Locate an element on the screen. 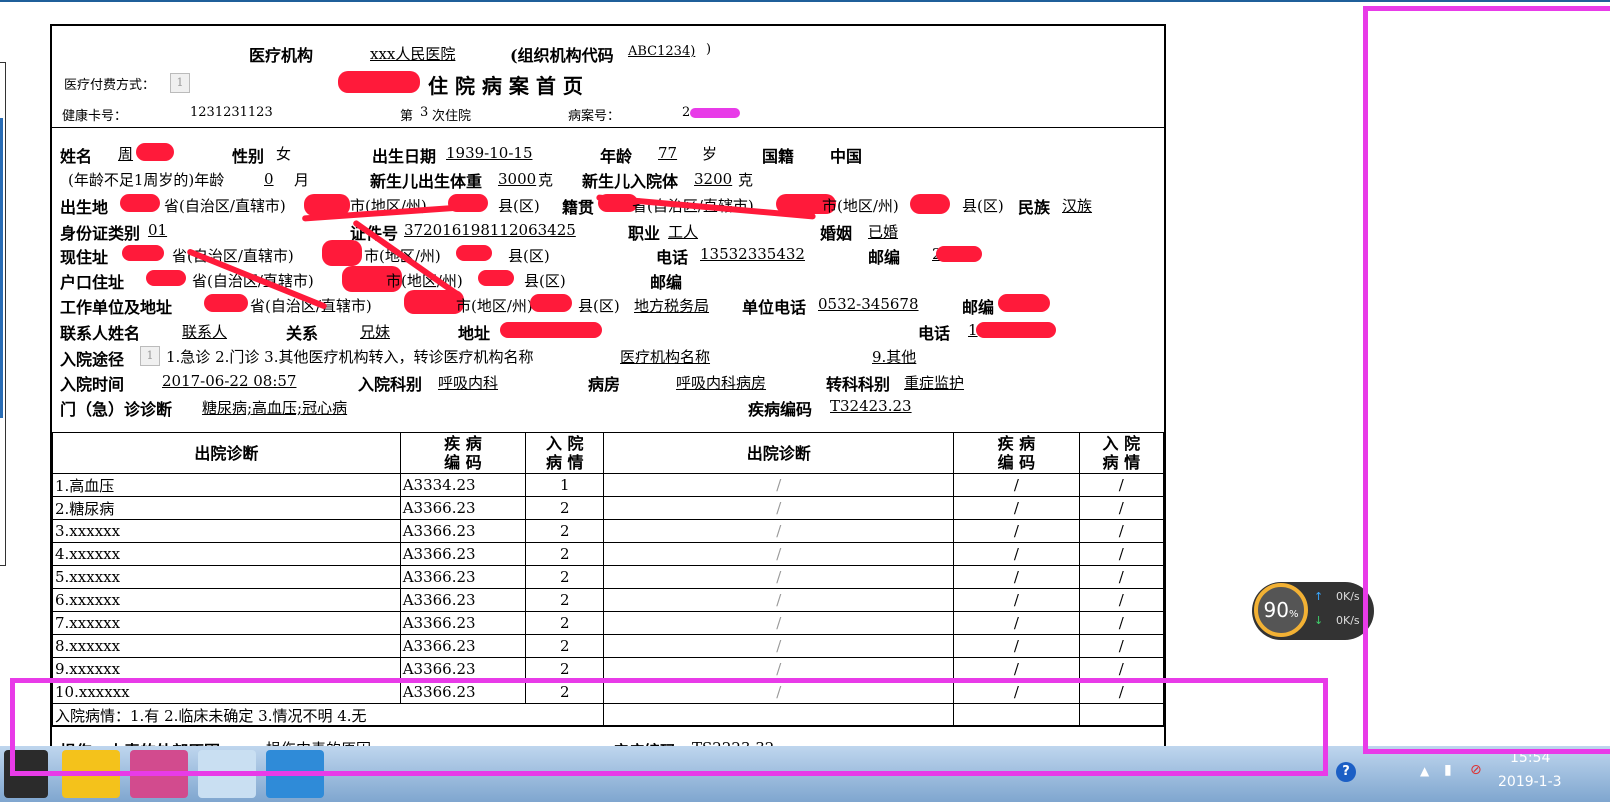  tray-expand-icon: ▲ is located at coordinates (1424, 771).